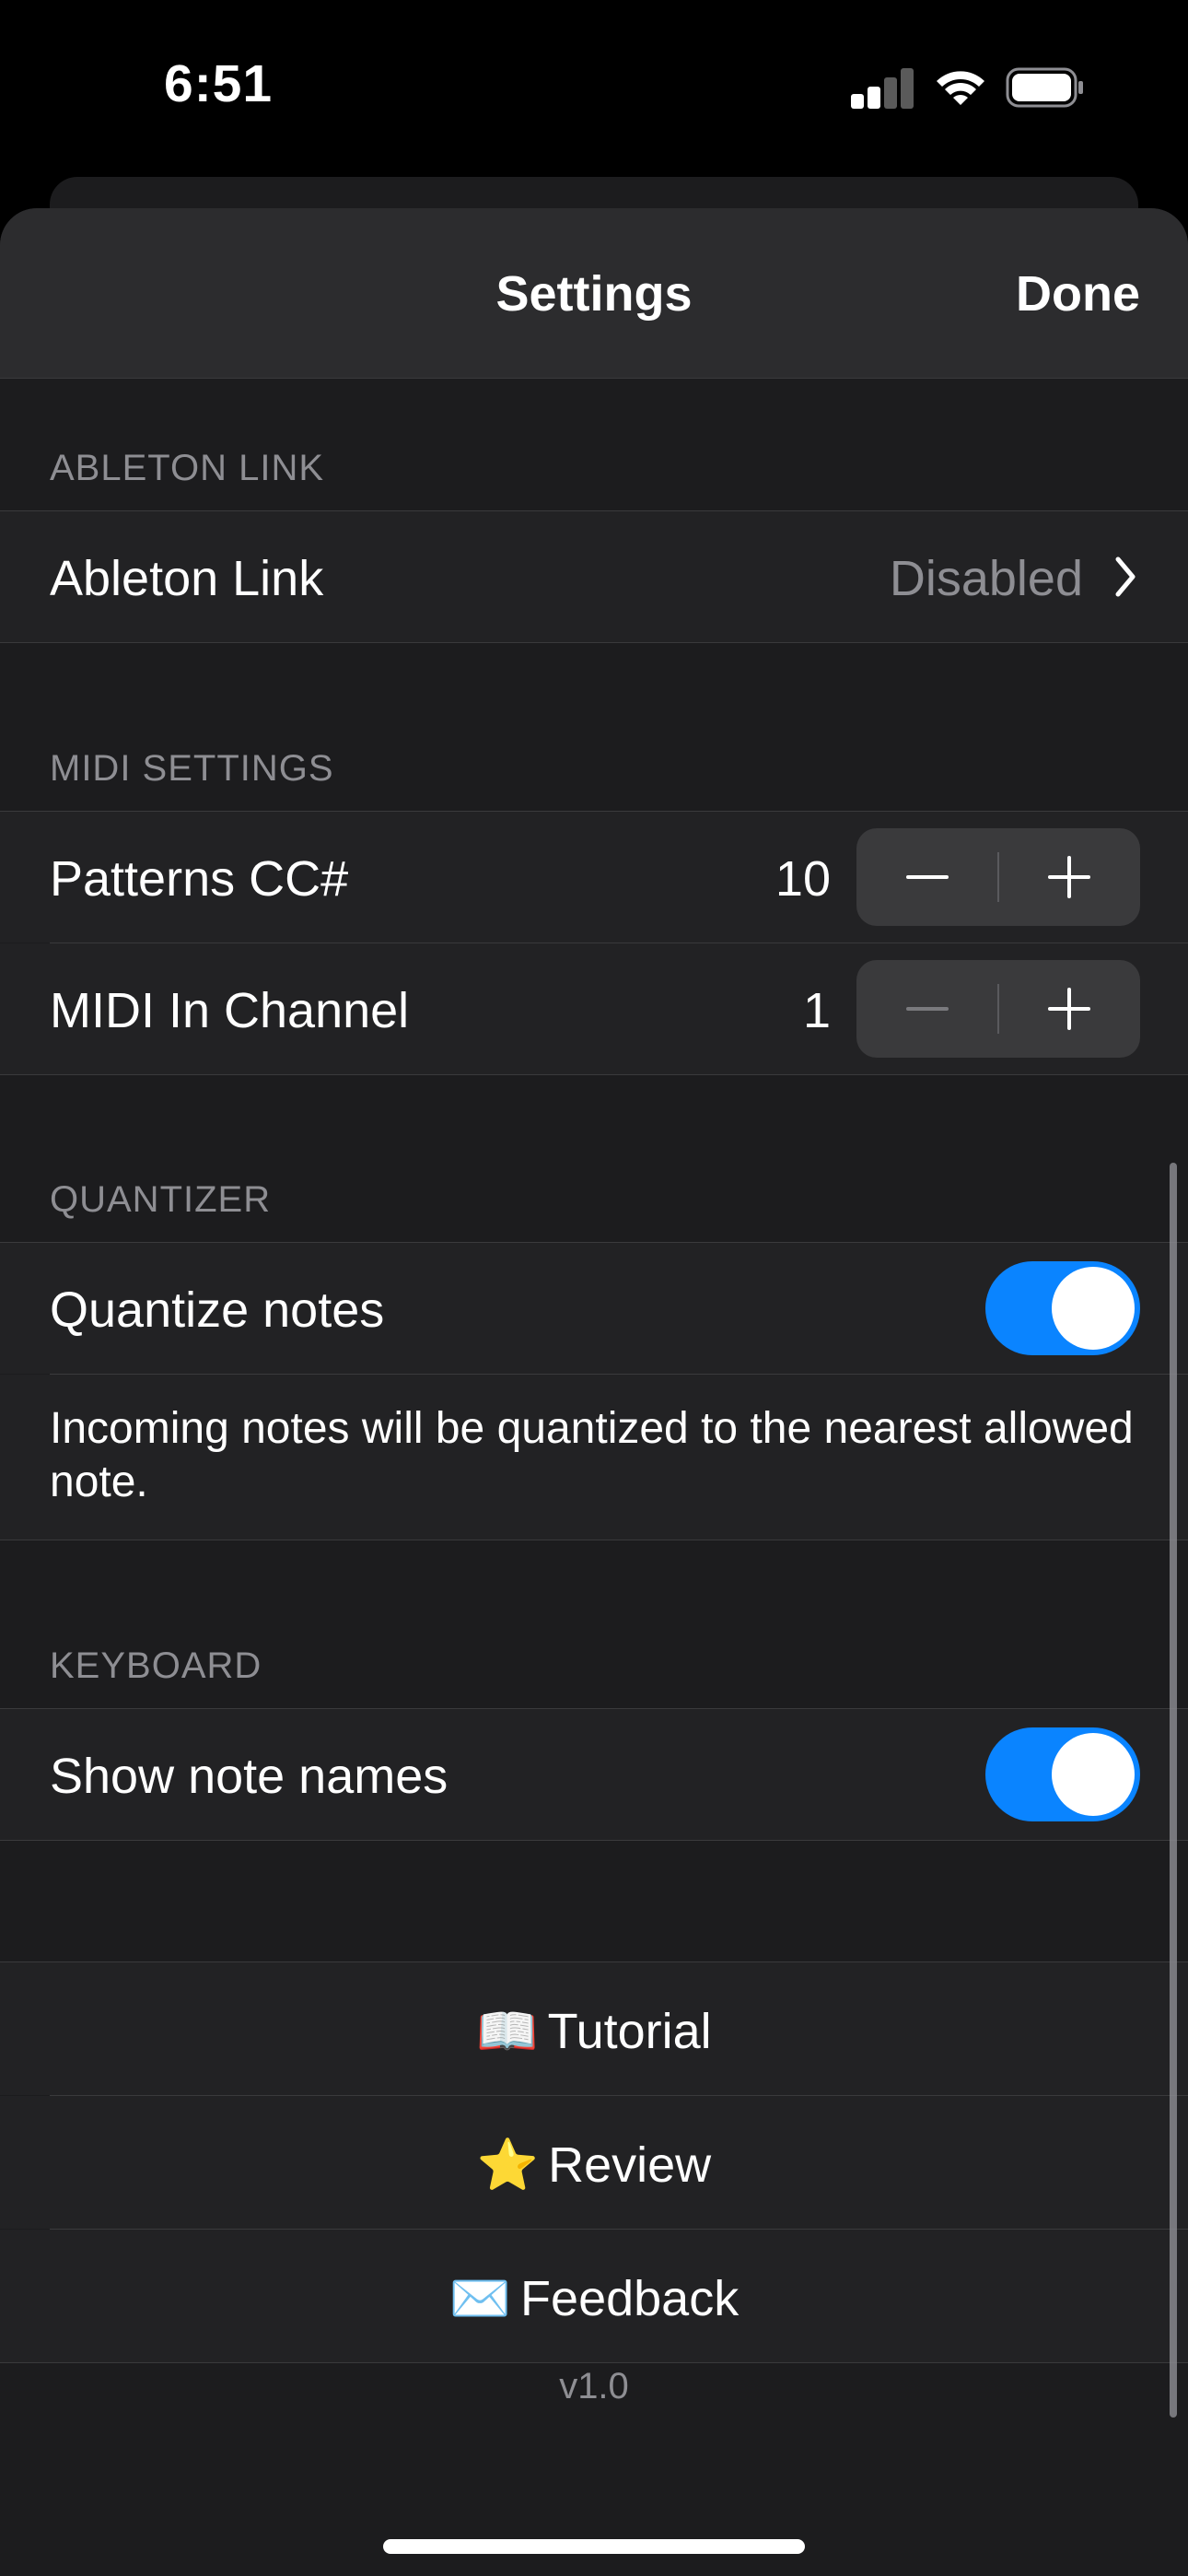 This screenshot has width=1188, height=2576. Describe the element at coordinates (594, 576) in the screenshot. I see `ableton-link-row: Ableton Link Disabled` at that location.